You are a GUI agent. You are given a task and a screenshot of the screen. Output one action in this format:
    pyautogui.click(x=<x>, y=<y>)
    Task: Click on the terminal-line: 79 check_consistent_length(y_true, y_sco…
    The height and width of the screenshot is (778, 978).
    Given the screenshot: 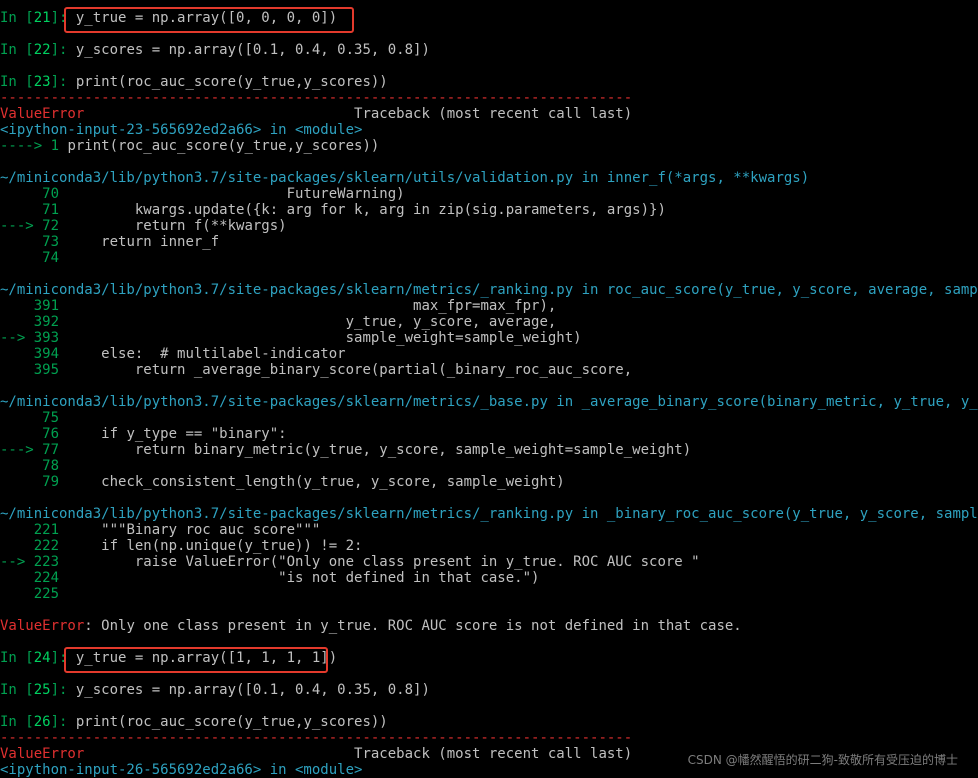 What is the action you would take?
    pyautogui.click(x=282, y=482)
    